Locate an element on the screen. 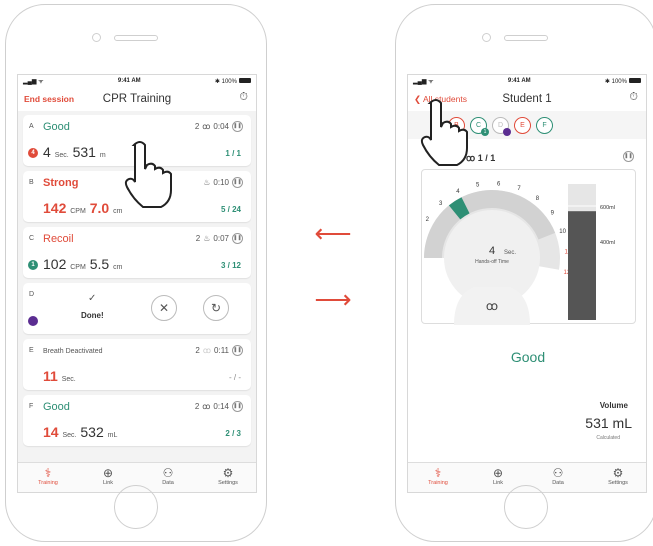 This screenshot has height=546, width=653. card-ratio: 3 / 12 is located at coordinates (230, 265).